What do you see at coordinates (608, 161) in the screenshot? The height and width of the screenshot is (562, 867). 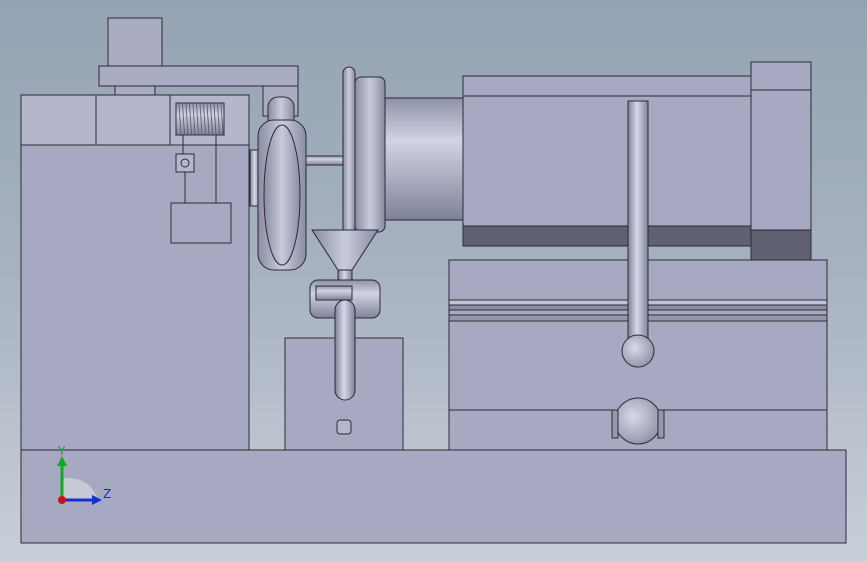 I see `head-housing` at bounding box center [608, 161].